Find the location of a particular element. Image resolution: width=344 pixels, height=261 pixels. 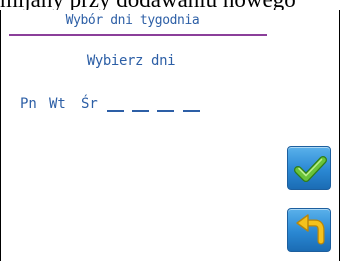

confirm-button is located at coordinates (309, 168).